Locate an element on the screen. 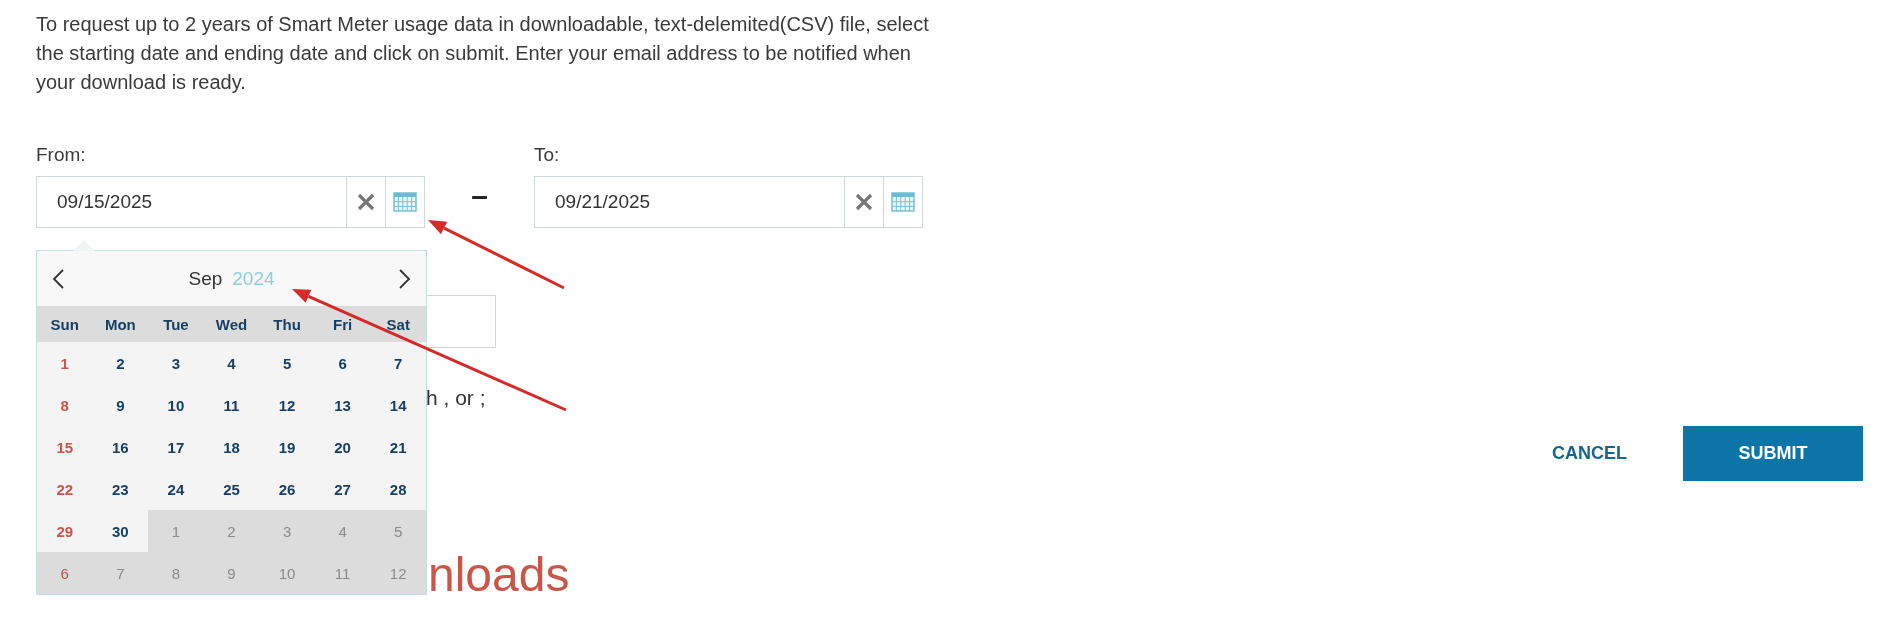  day-cell: 29 is located at coordinates (65, 531).